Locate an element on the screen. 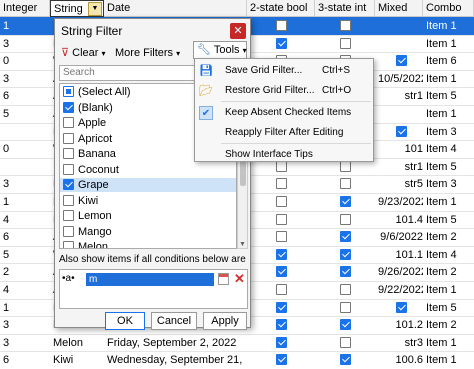 The width and height of the screenshot is (474, 369). cell-mixed: str3 is located at coordinates (400, 343).